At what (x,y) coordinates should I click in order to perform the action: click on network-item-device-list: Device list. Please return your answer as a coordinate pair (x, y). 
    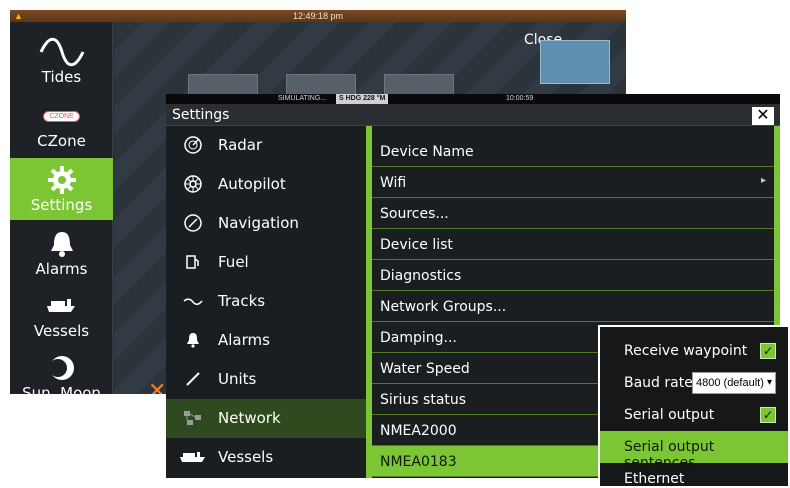
    Looking at the image, I should click on (573, 244).